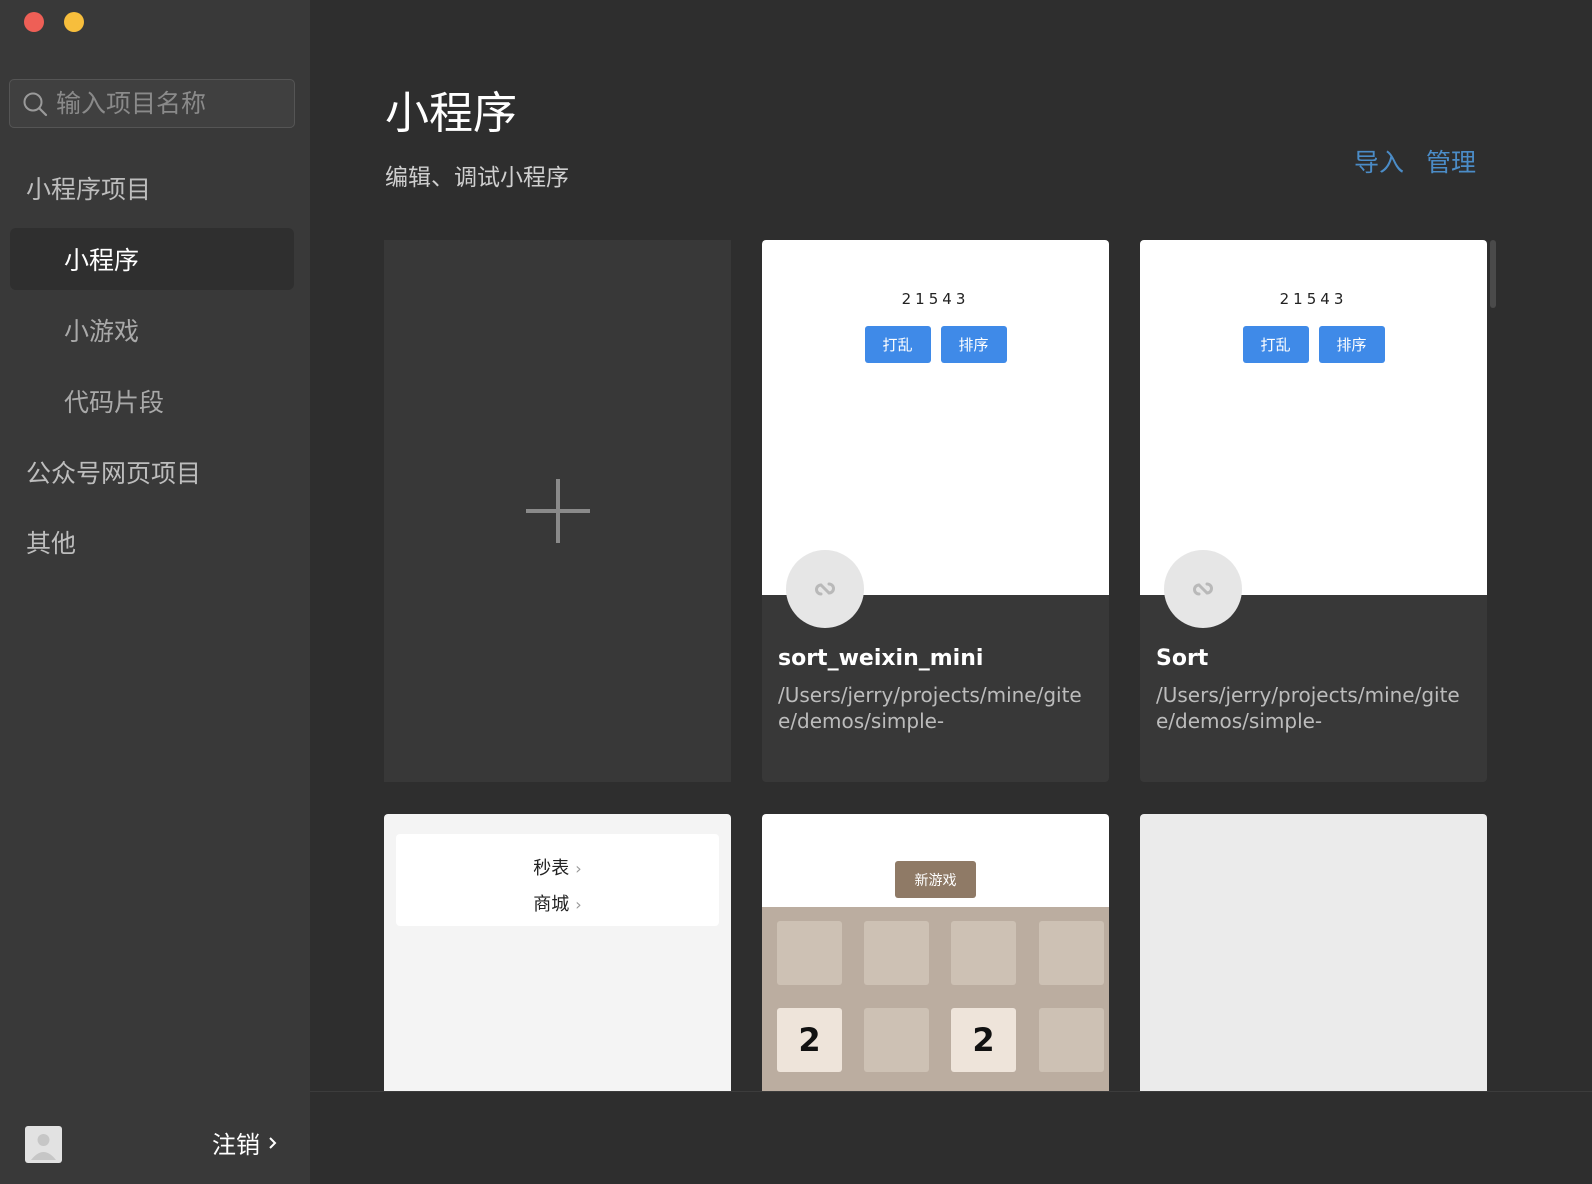 This screenshot has width=1592, height=1184. Describe the element at coordinates (557, 953) in the screenshot. I see `project-card: 秒表 › 商城 ›` at that location.